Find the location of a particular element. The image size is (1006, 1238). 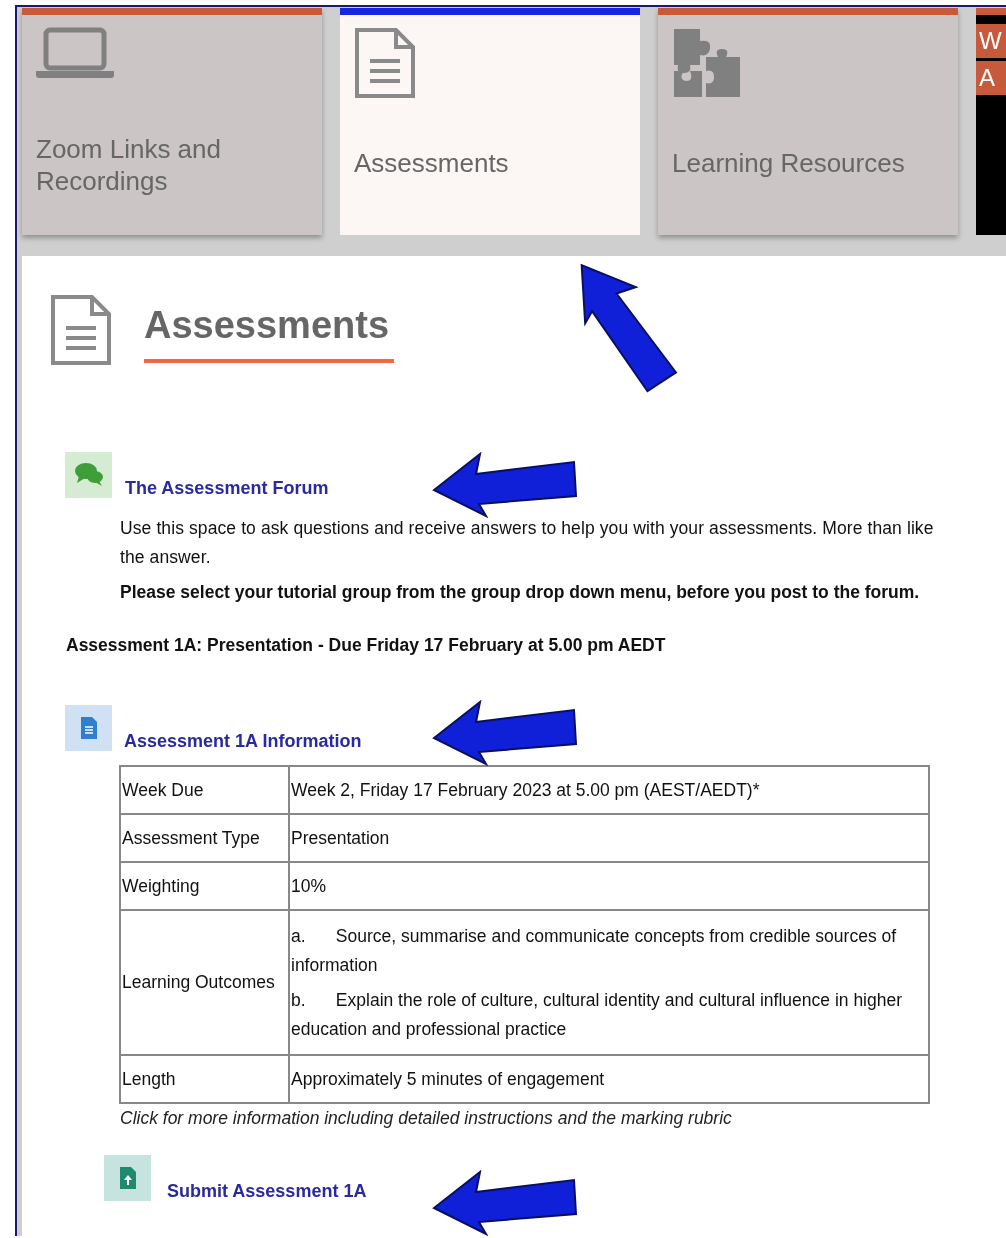

file-upload-icon is located at coordinates (127, 1178).